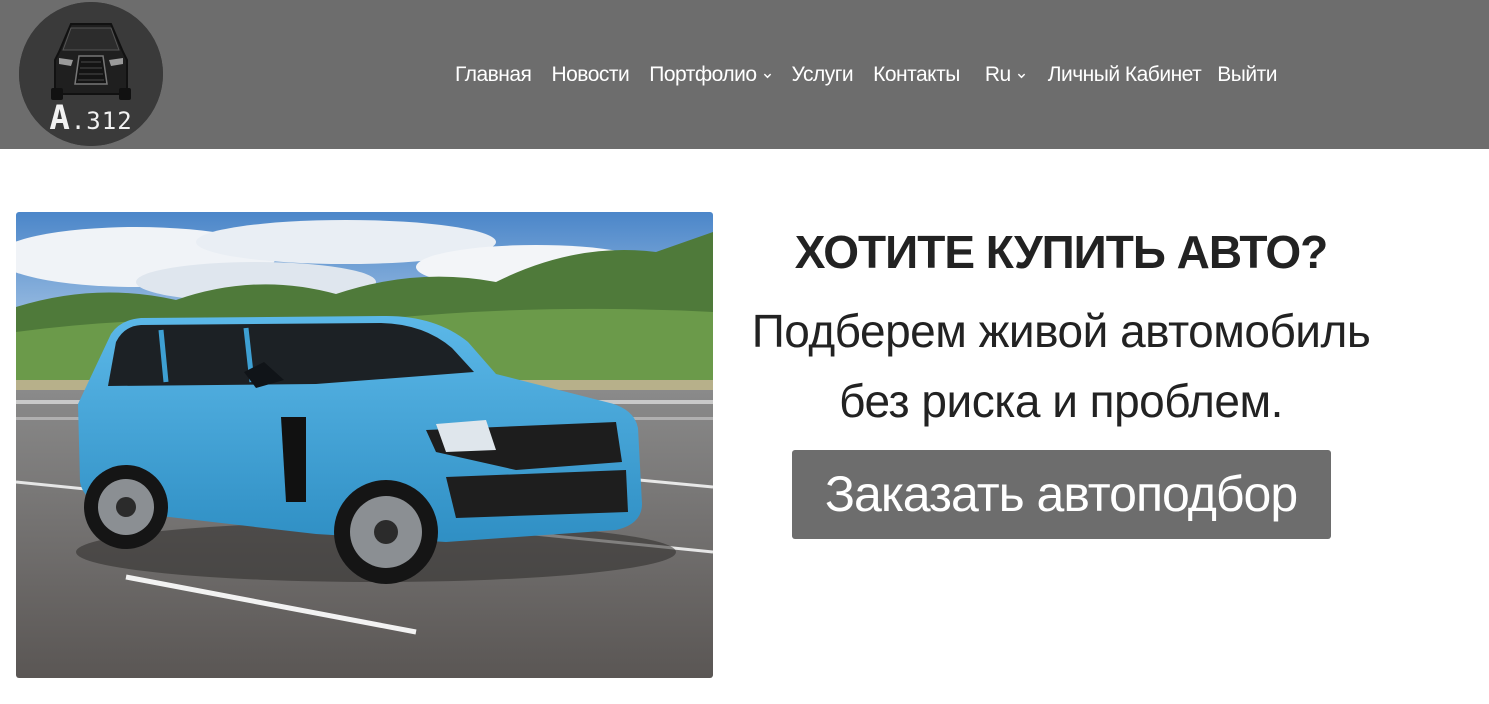  Describe the element at coordinates (1061, 401) in the screenshot. I see `hero-subtitle-line2: без риска и проблем.` at that location.